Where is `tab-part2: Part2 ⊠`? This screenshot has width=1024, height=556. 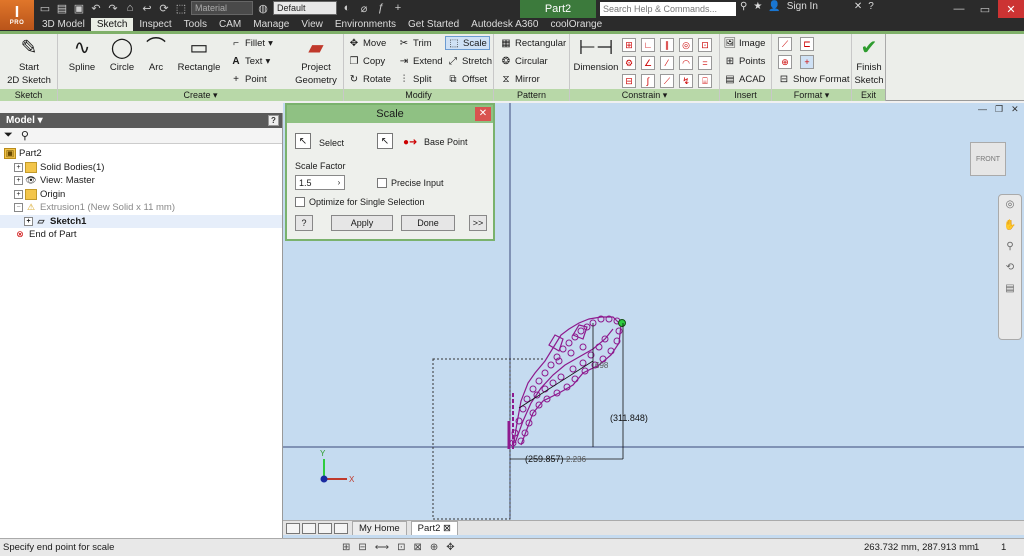 tab-part2: Part2 ⊠ is located at coordinates (434, 528).